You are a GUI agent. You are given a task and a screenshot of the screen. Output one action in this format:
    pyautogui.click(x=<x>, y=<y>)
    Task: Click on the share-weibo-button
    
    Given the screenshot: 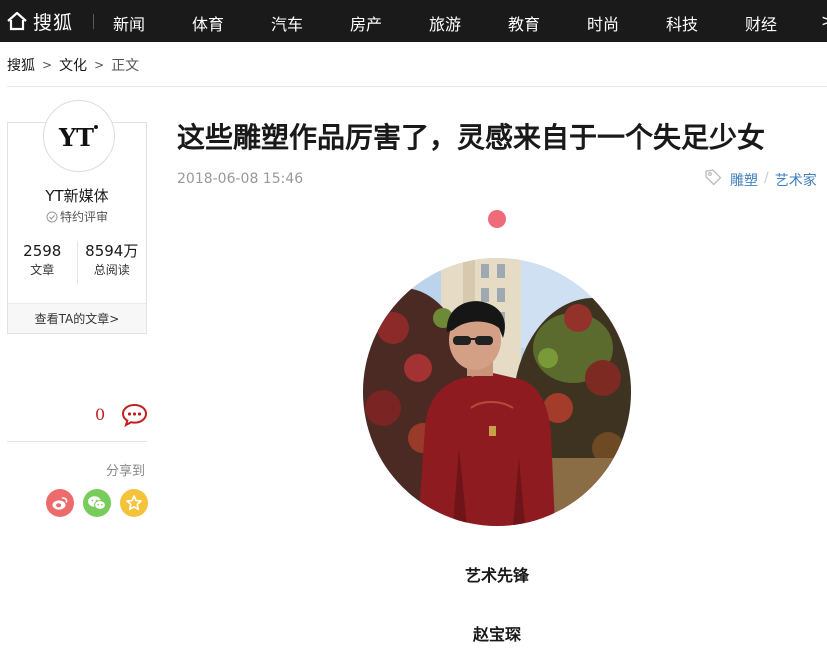 What is the action you would take?
    pyautogui.click(x=60, y=503)
    